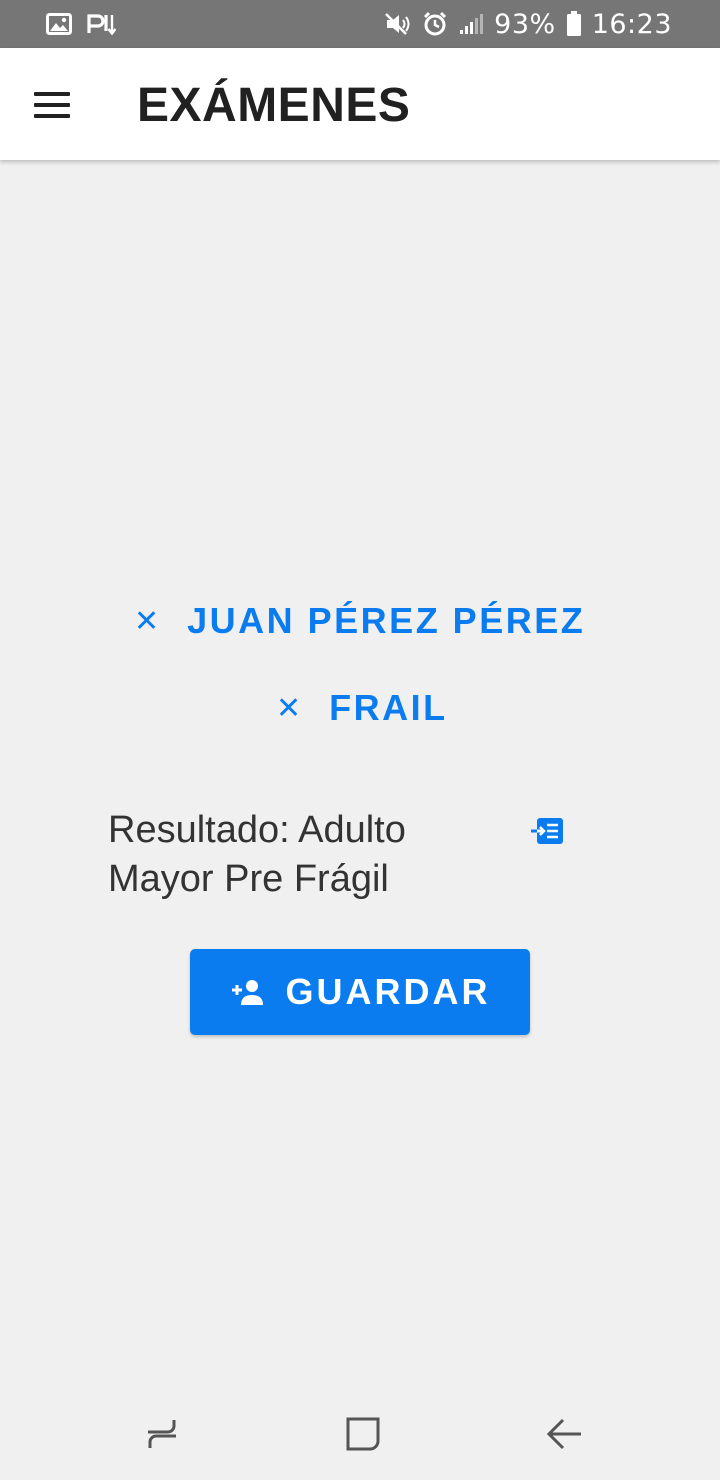 The width and height of the screenshot is (720, 1480). I want to click on add-person-icon, so click(247, 992).